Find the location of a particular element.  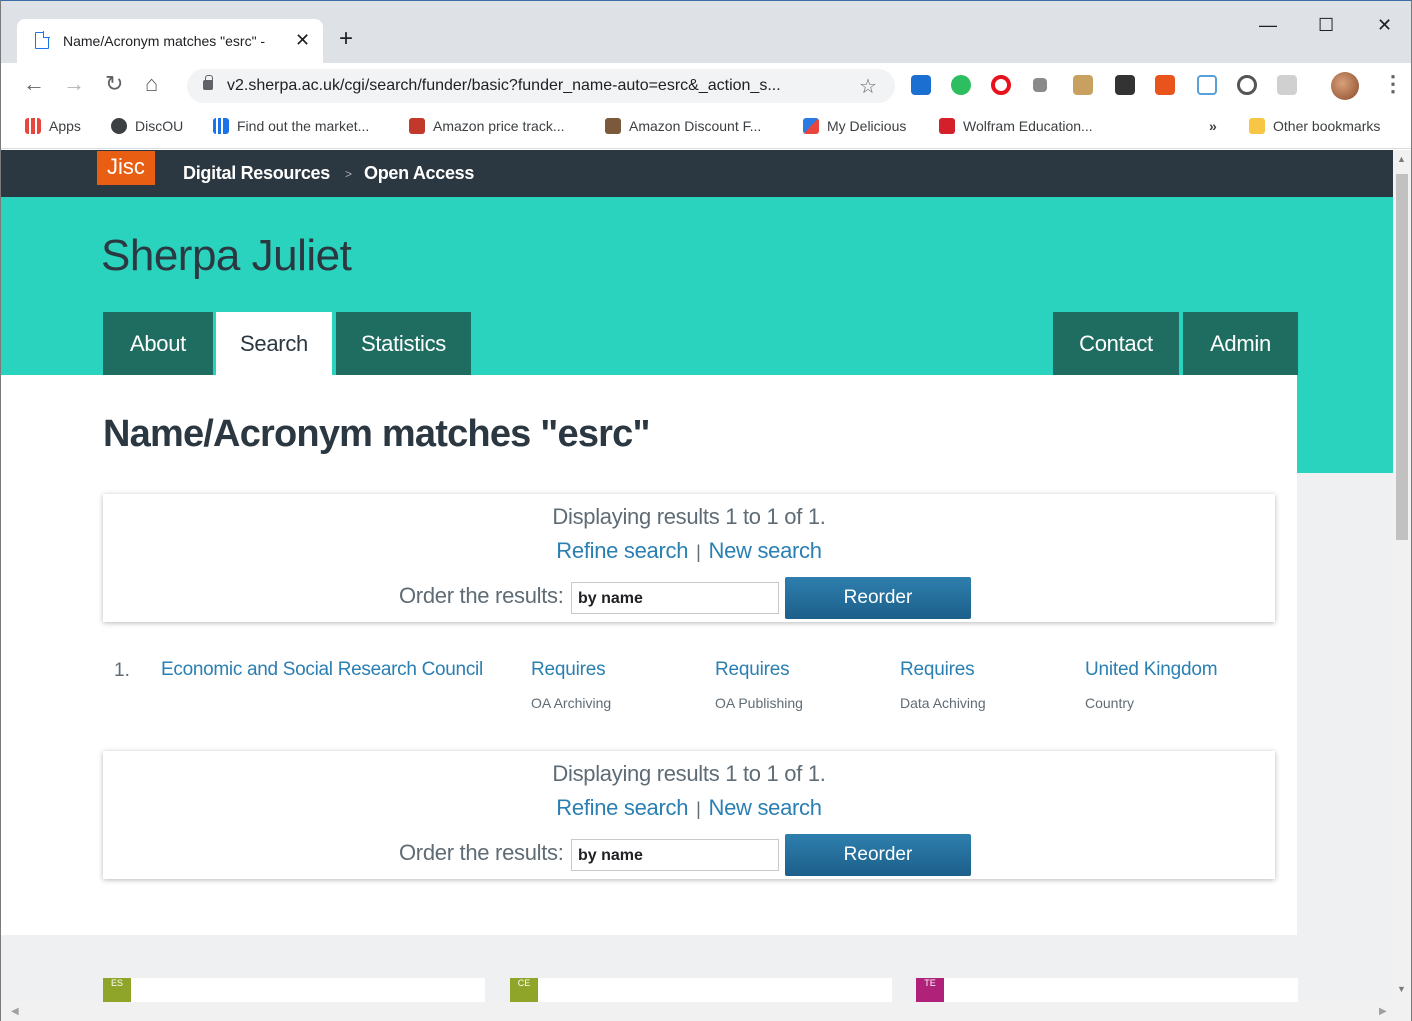

scroll-left-arrow-icon: ◀ is located at coordinates (15, 1011).